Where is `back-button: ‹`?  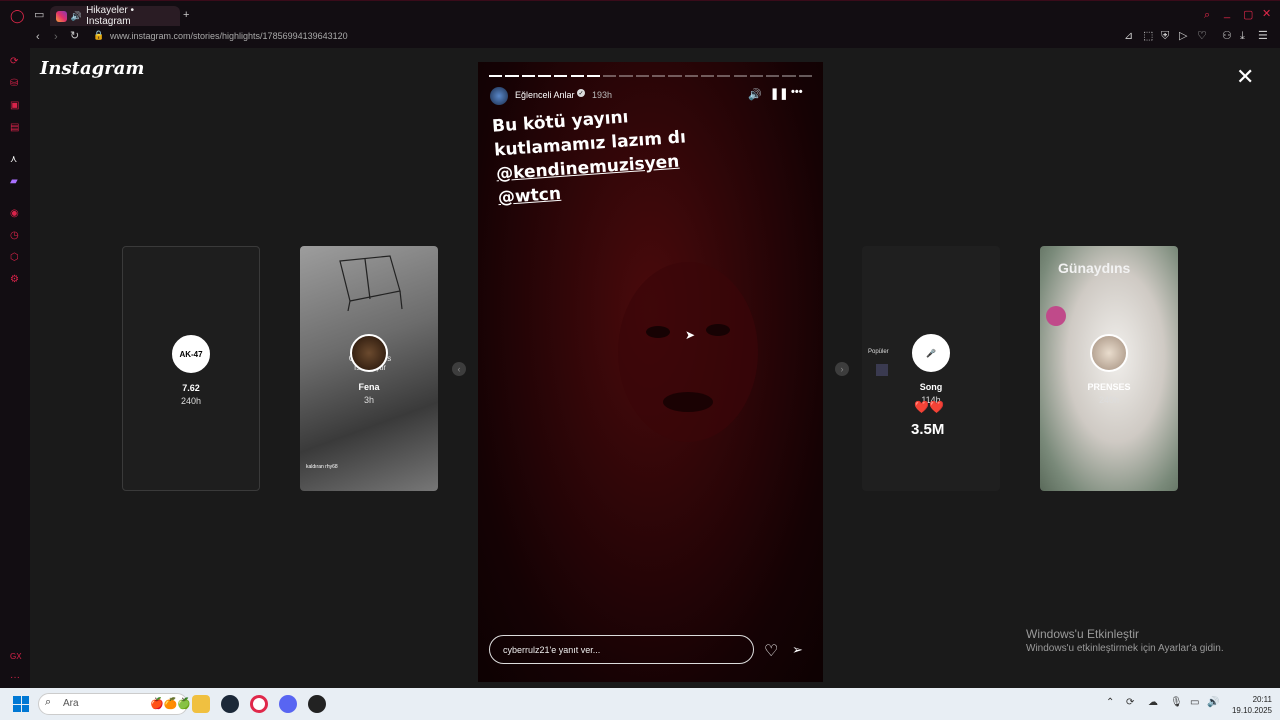
back-button: ‹ is located at coordinates (38, 37).